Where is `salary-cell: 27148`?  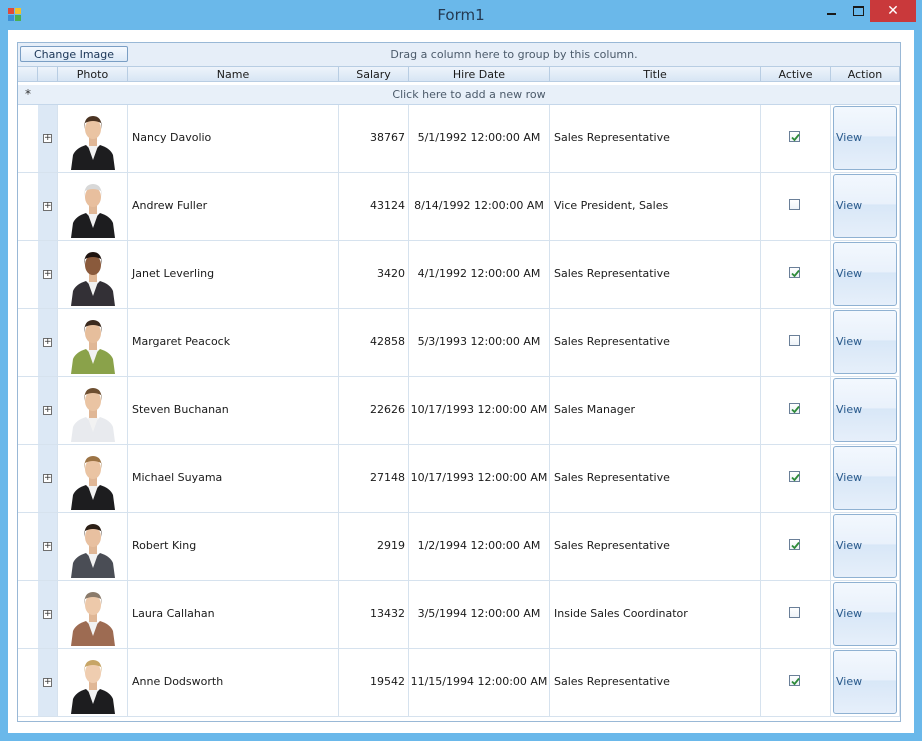 salary-cell: 27148 is located at coordinates (374, 479).